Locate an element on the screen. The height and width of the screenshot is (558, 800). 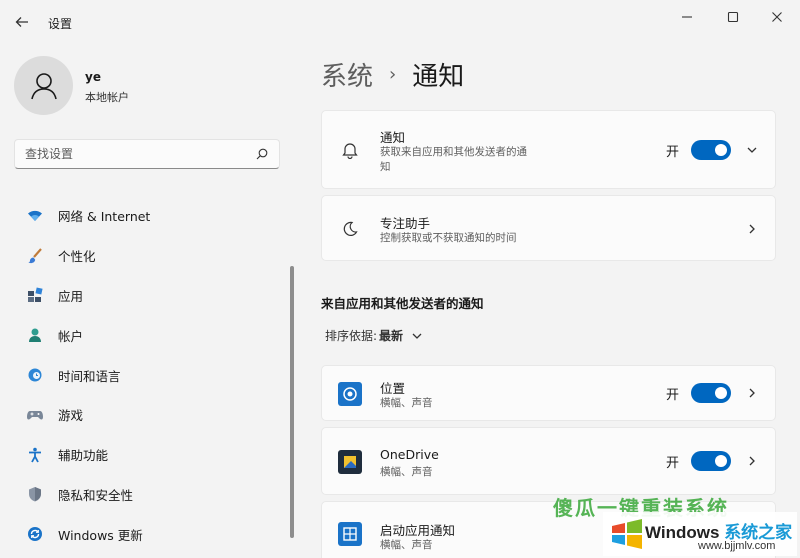
watermark: 傻瓜一键重装系统 Windows 系统之家 www.bjjmlv.com is located at coordinates (672, 524).